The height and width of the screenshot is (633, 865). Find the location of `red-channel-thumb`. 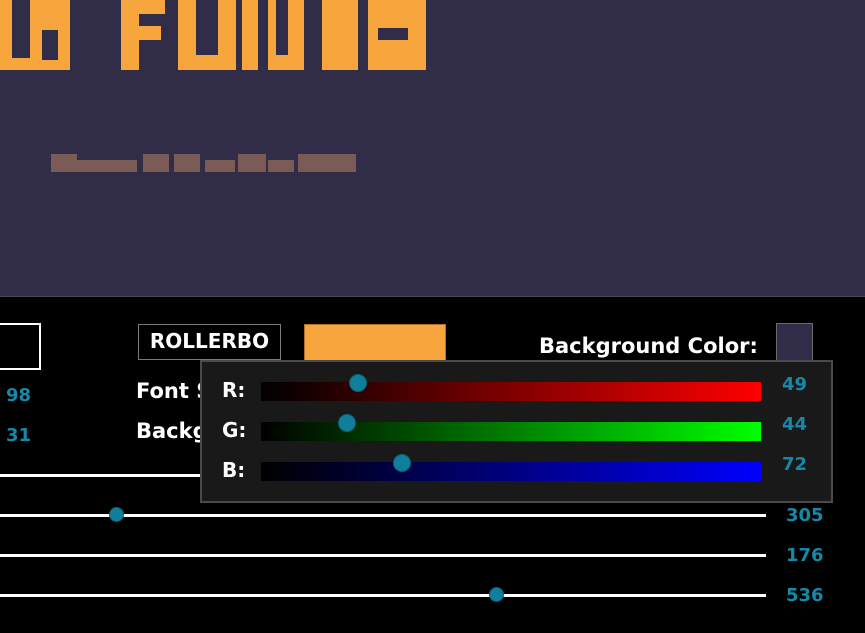

red-channel-thumb is located at coordinates (358, 383).